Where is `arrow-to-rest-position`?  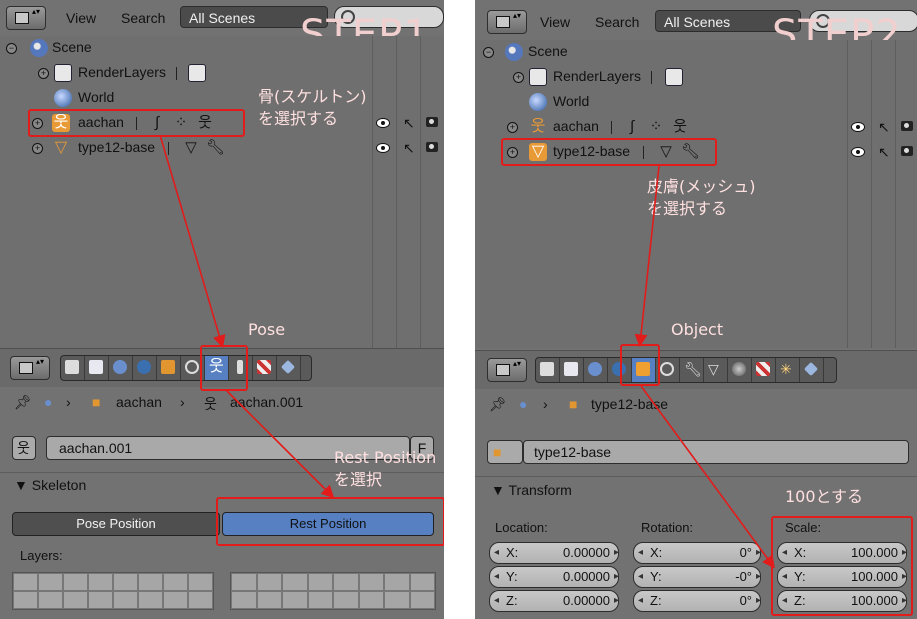
arrow-to-rest-position is located at coordinates (280, 444).